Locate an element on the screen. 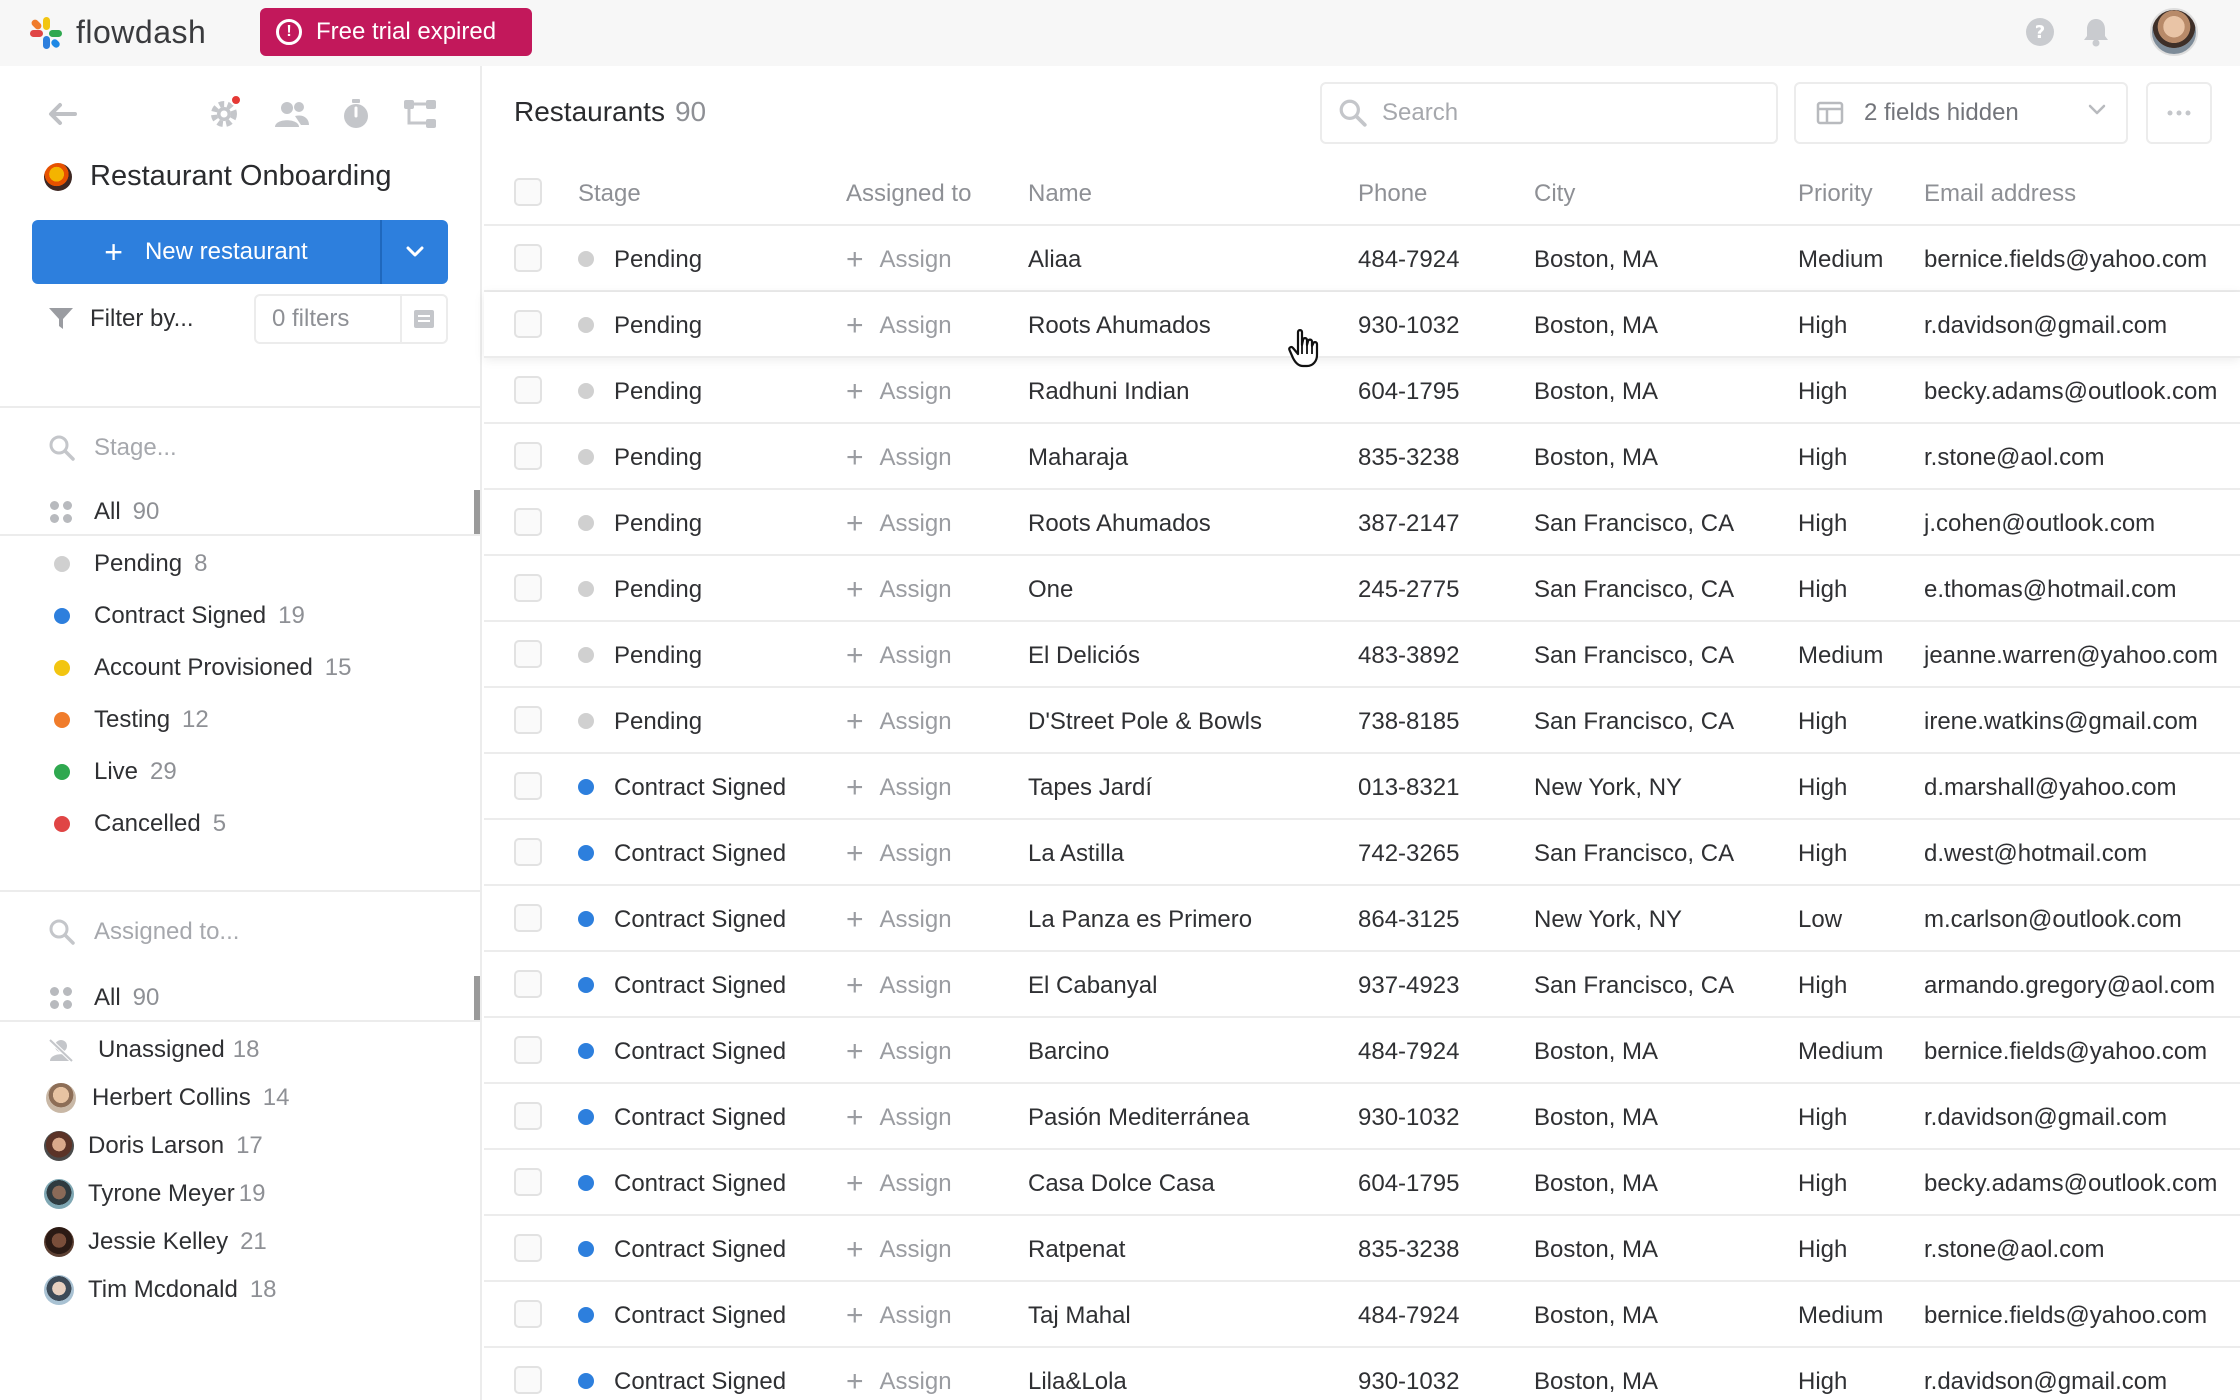 The image size is (2240, 1400). stage-filter-all: All 90 is located at coordinates (240, 512).